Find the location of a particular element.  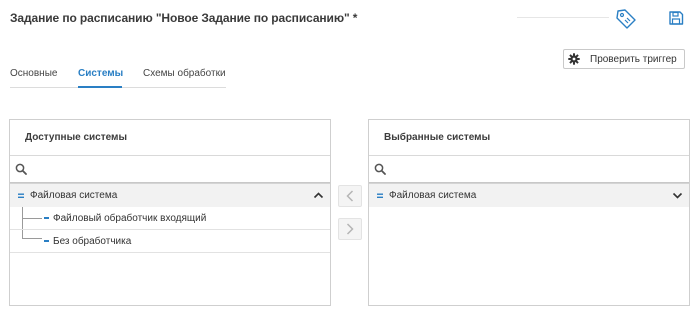

save-icon is located at coordinates (676, 18).